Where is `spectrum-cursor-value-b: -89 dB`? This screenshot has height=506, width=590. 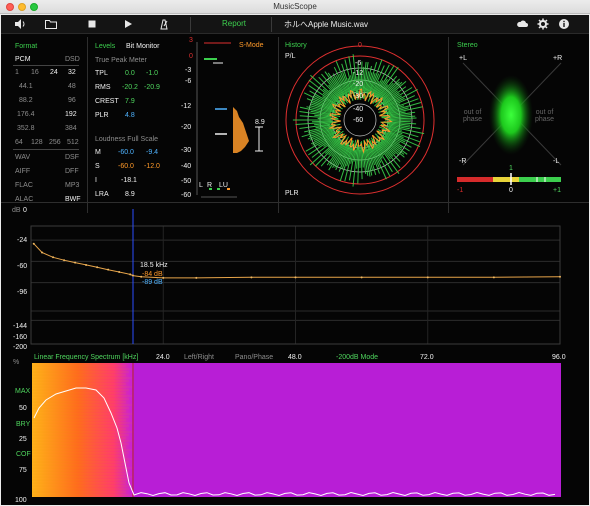
spectrum-cursor-value-b: -89 dB is located at coordinates (152, 282).